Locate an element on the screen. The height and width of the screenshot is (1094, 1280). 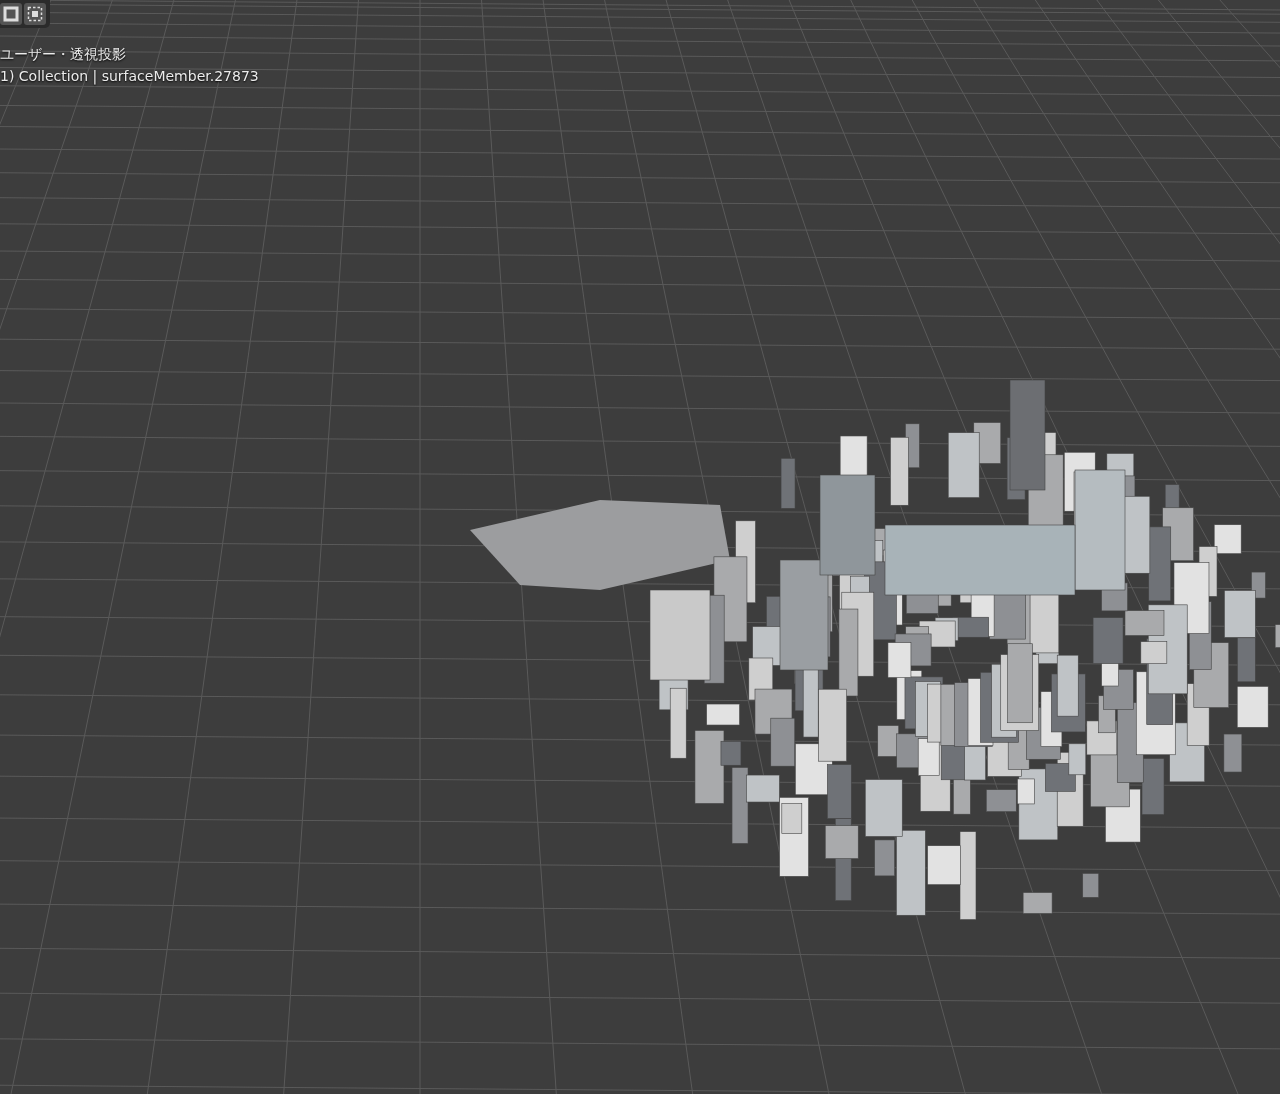
select-button is located at coordinates (11, 14).